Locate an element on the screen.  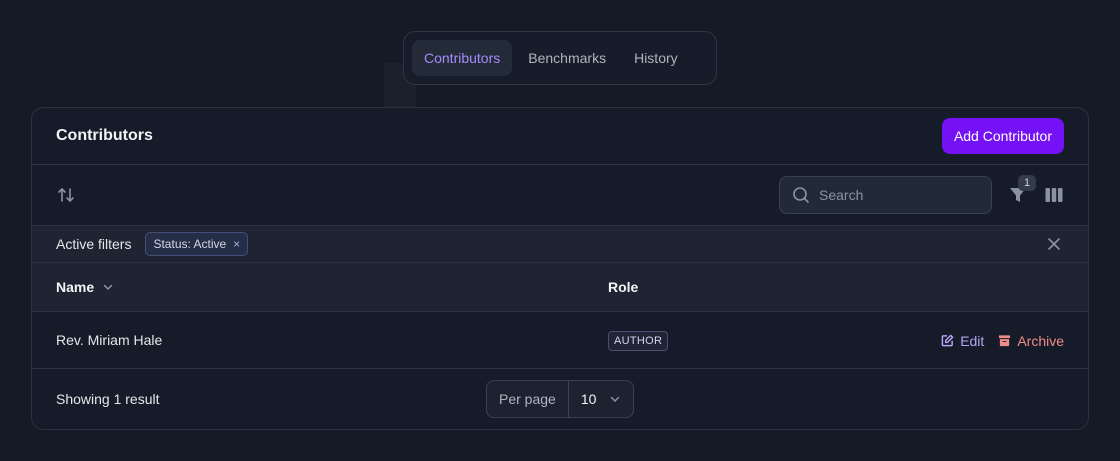
filter-button: 1 is located at coordinates (1022, 190).